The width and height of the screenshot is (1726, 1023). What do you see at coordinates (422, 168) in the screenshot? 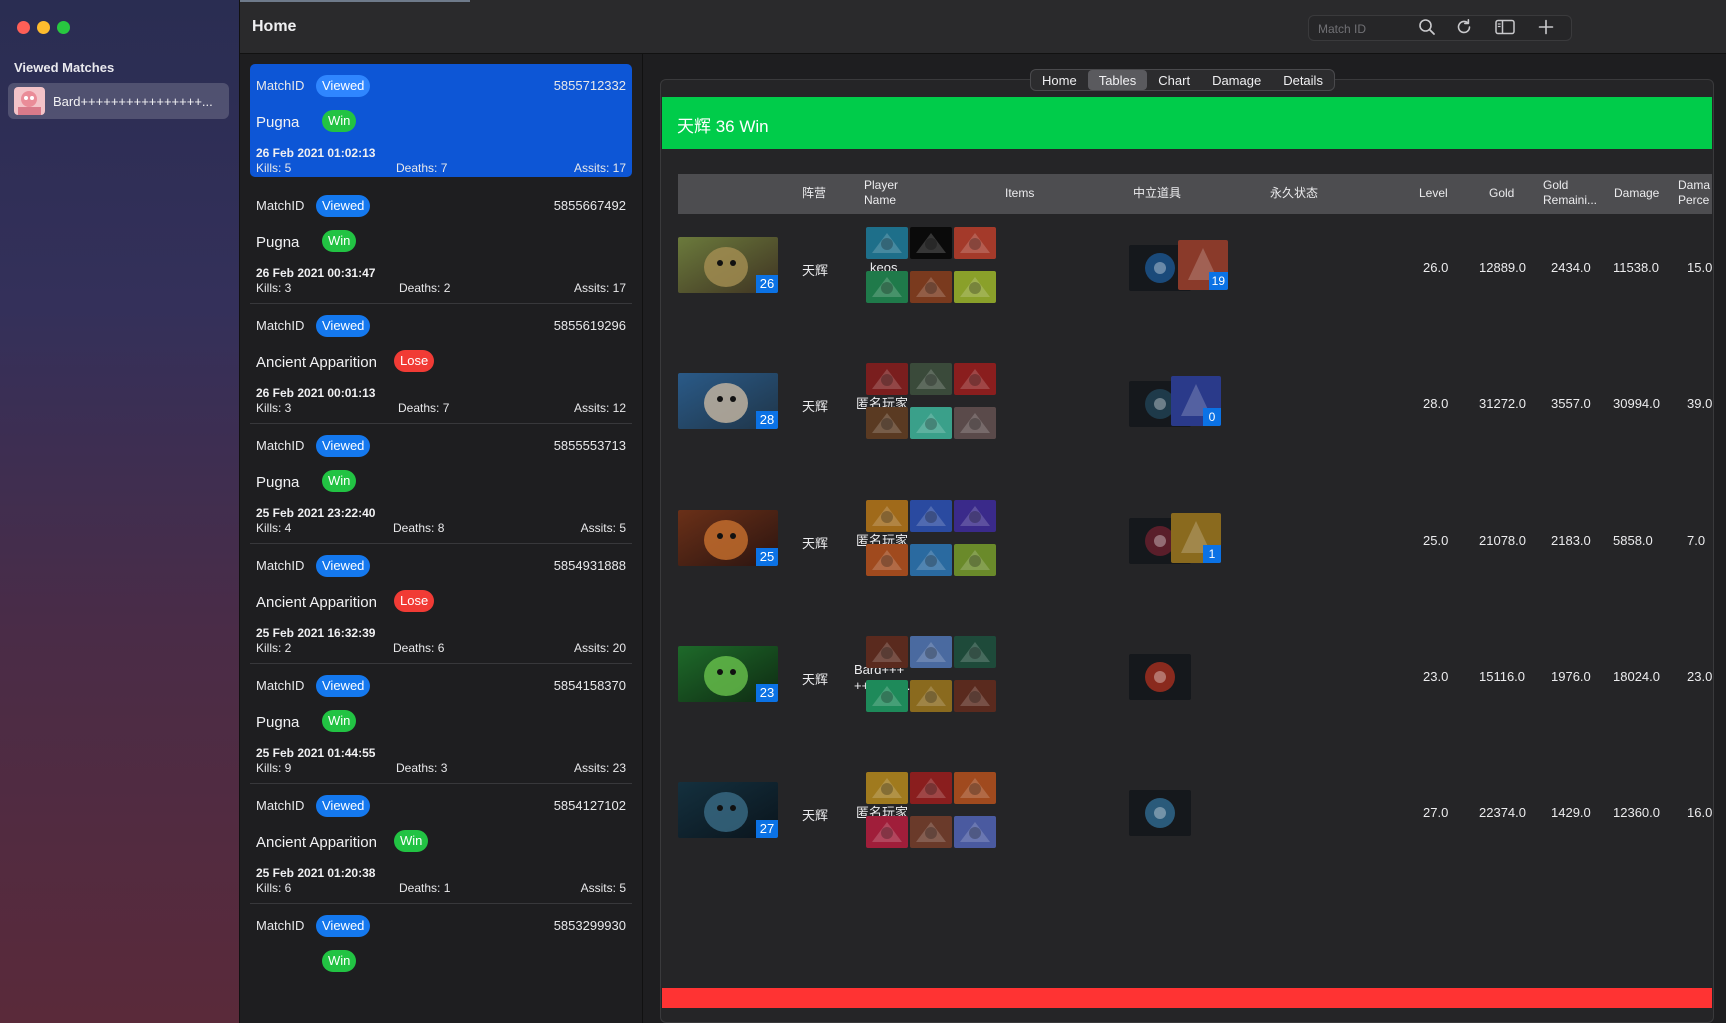
I see `match-deaths: Deaths: 7` at bounding box center [422, 168].